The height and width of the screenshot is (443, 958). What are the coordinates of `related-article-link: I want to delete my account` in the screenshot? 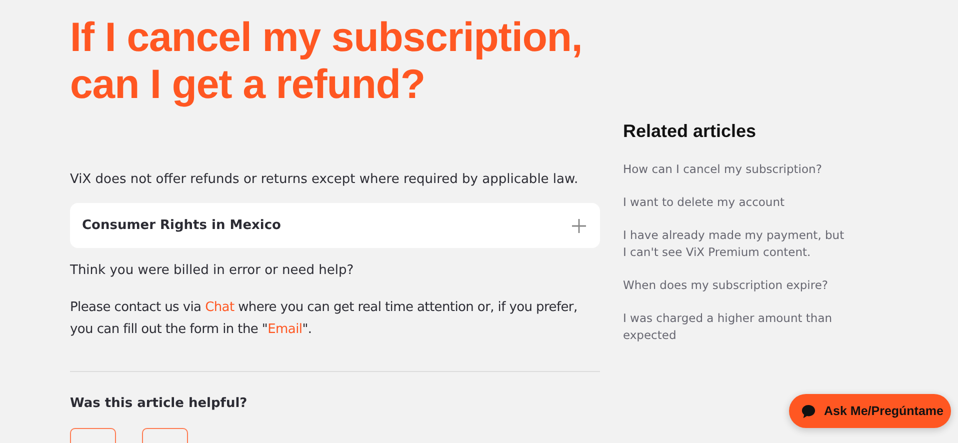 It's located at (735, 202).